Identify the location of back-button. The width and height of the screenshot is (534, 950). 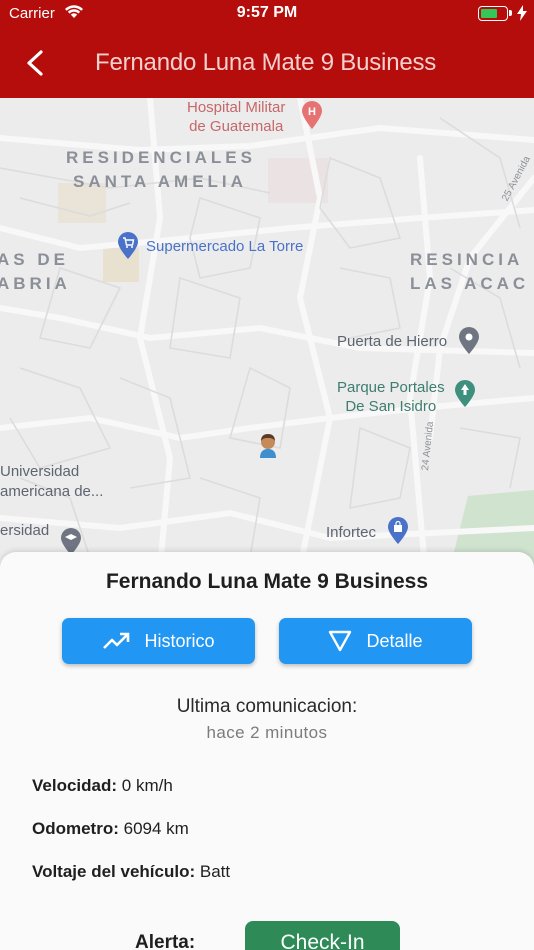
(35, 63).